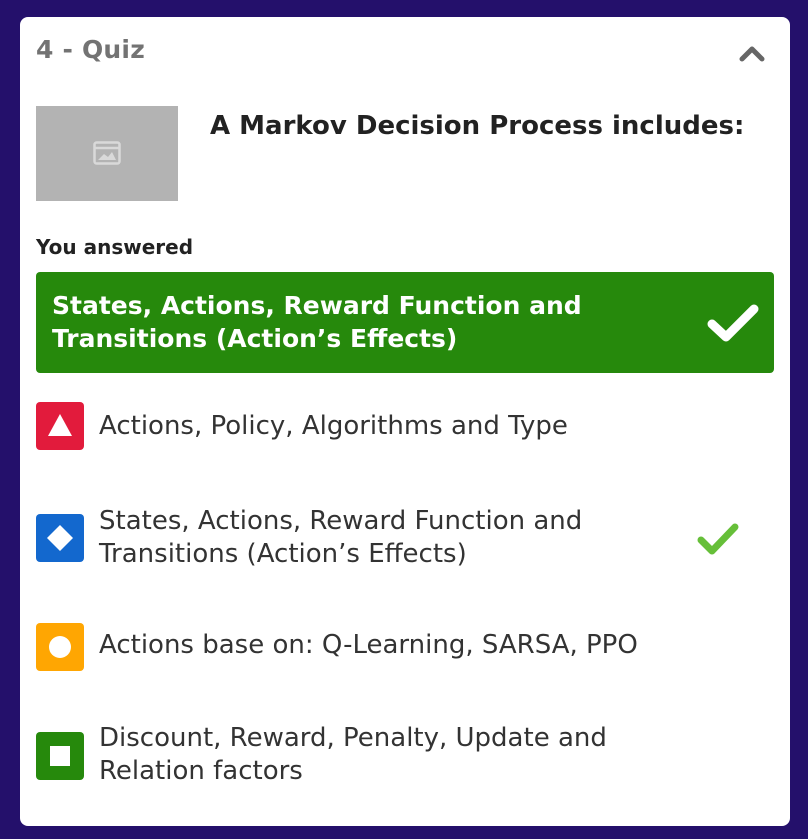  I want to click on answer-option-3-text: Actions base on: Q-Learning, SARSA, PPO, so click(368, 645).